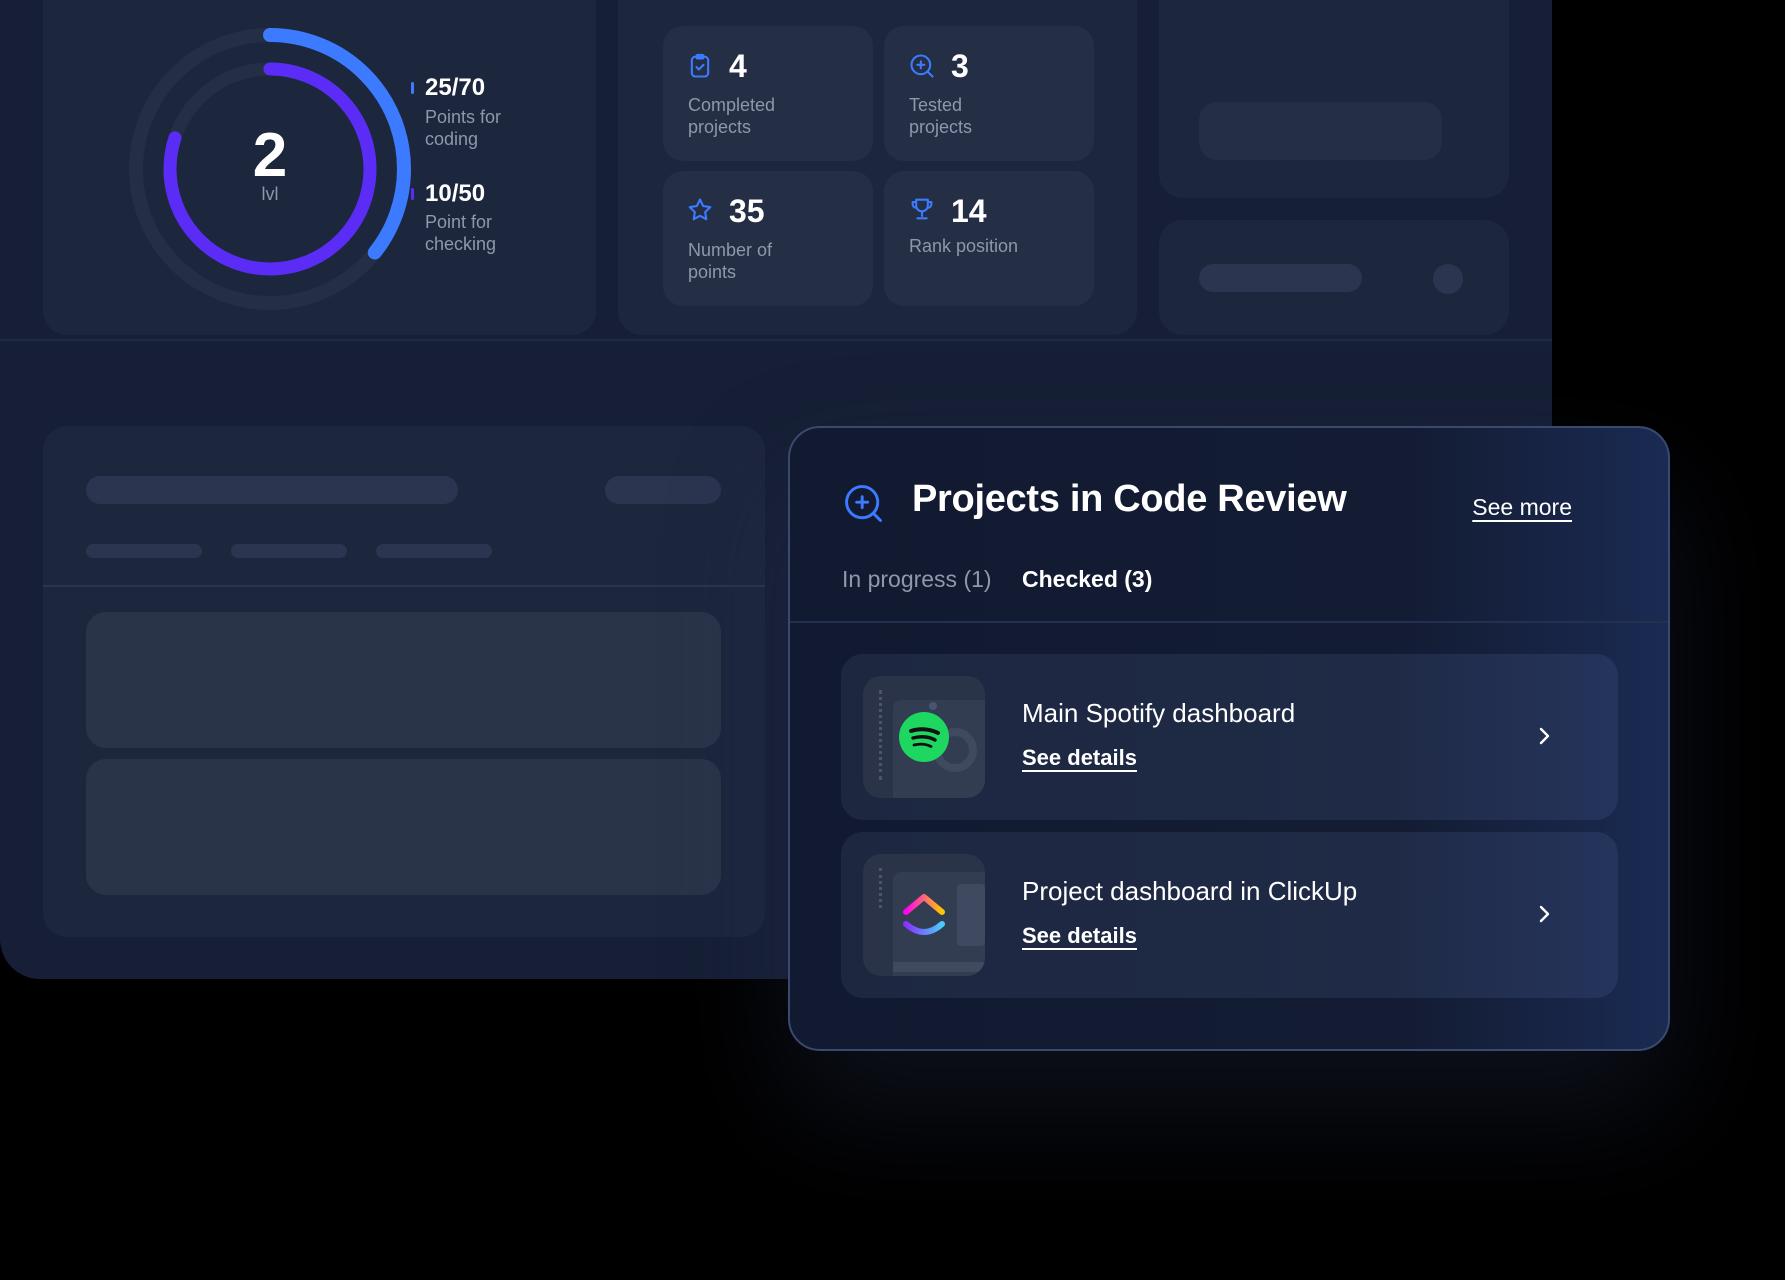  Describe the element at coordinates (1129, 499) in the screenshot. I see `review-title: Projects in Code Review` at that location.